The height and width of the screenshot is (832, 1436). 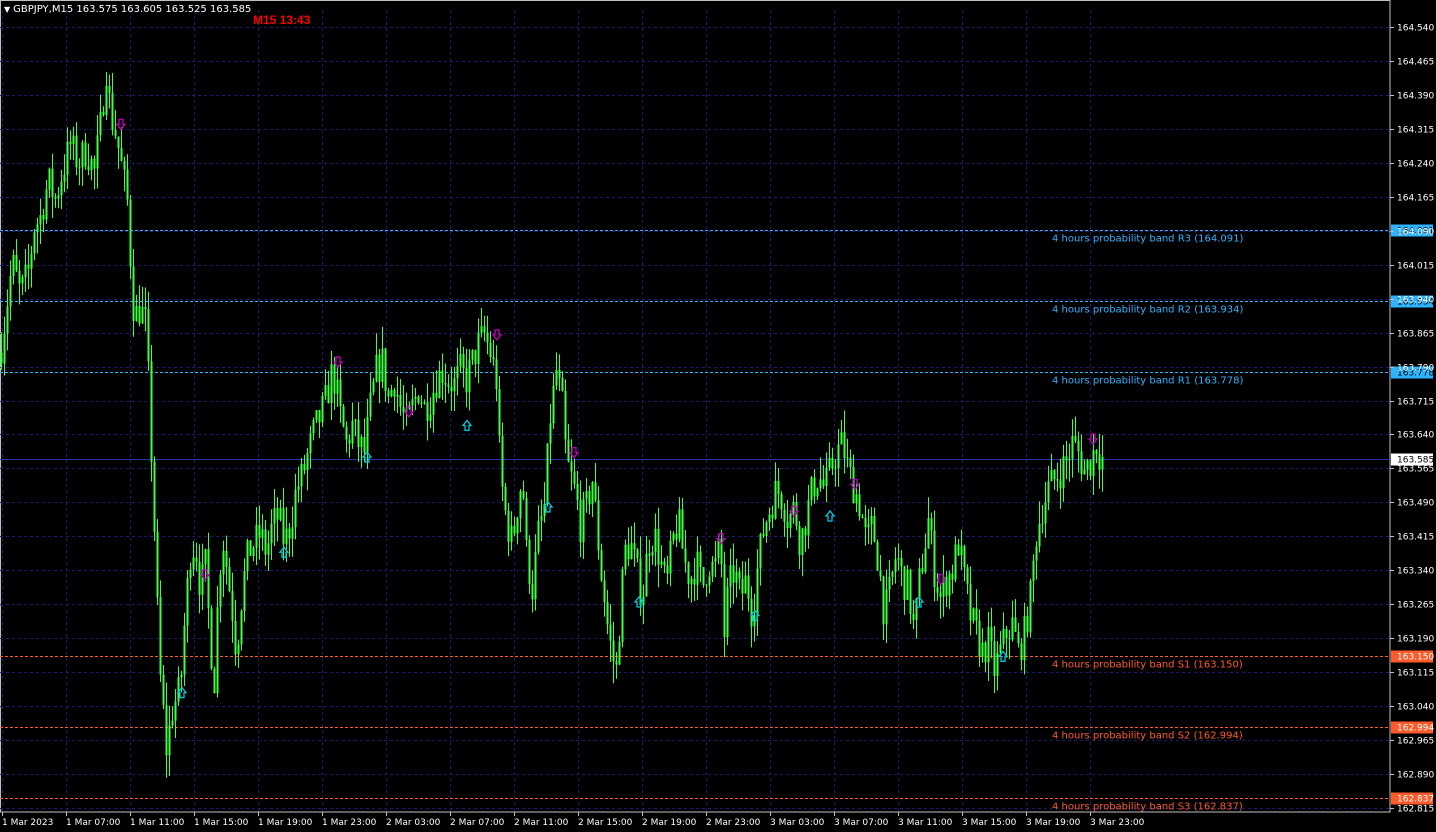 What do you see at coordinates (7, 9) in the screenshot?
I see `collapse-triangle-icon: ▼` at bounding box center [7, 9].